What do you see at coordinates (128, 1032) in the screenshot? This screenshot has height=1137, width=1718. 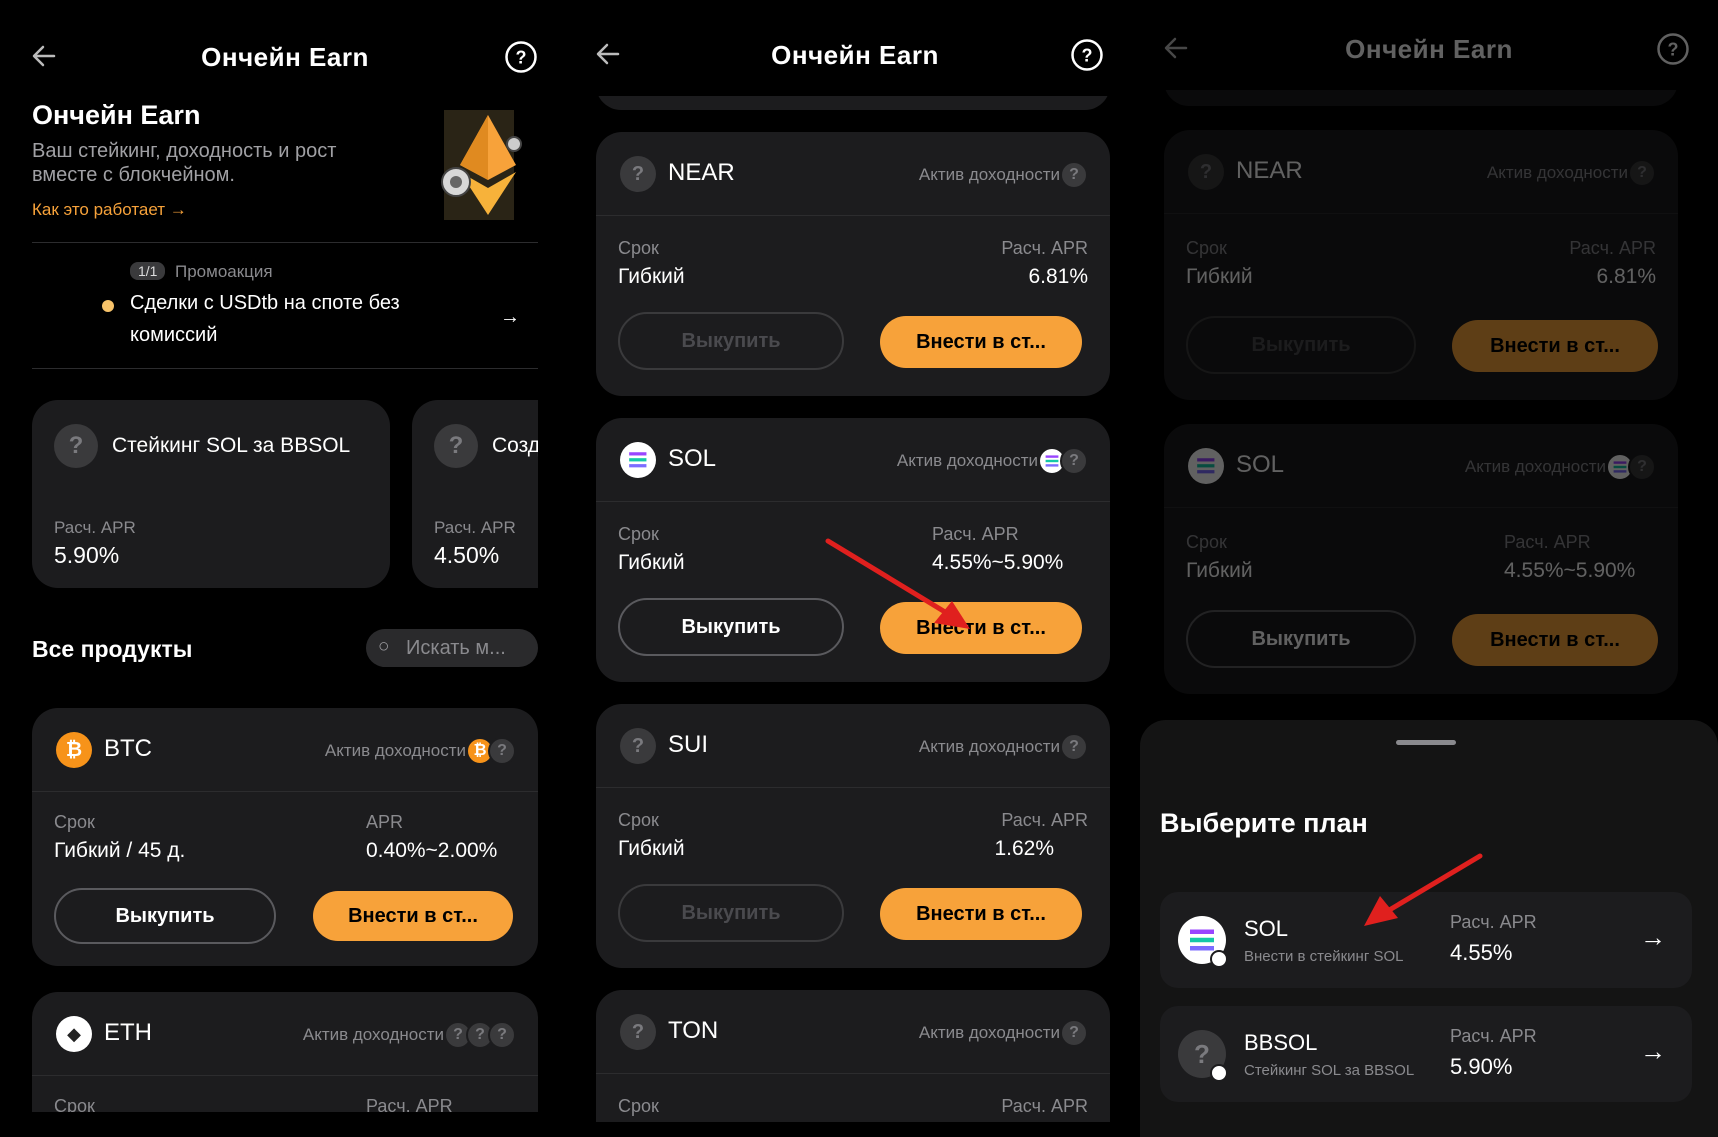 I see `coin-name: ETH` at bounding box center [128, 1032].